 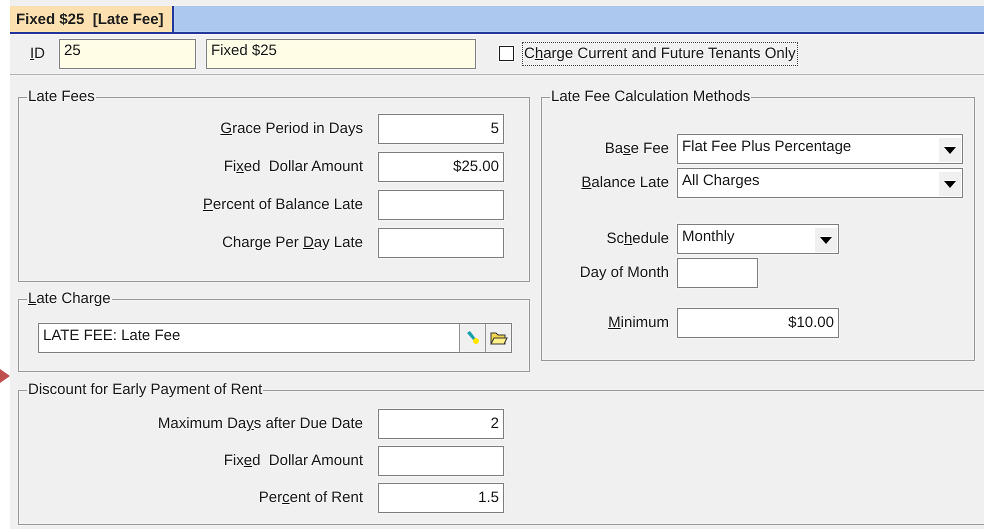 What do you see at coordinates (637, 239) in the screenshot?
I see `field-label: Schedule` at bounding box center [637, 239].